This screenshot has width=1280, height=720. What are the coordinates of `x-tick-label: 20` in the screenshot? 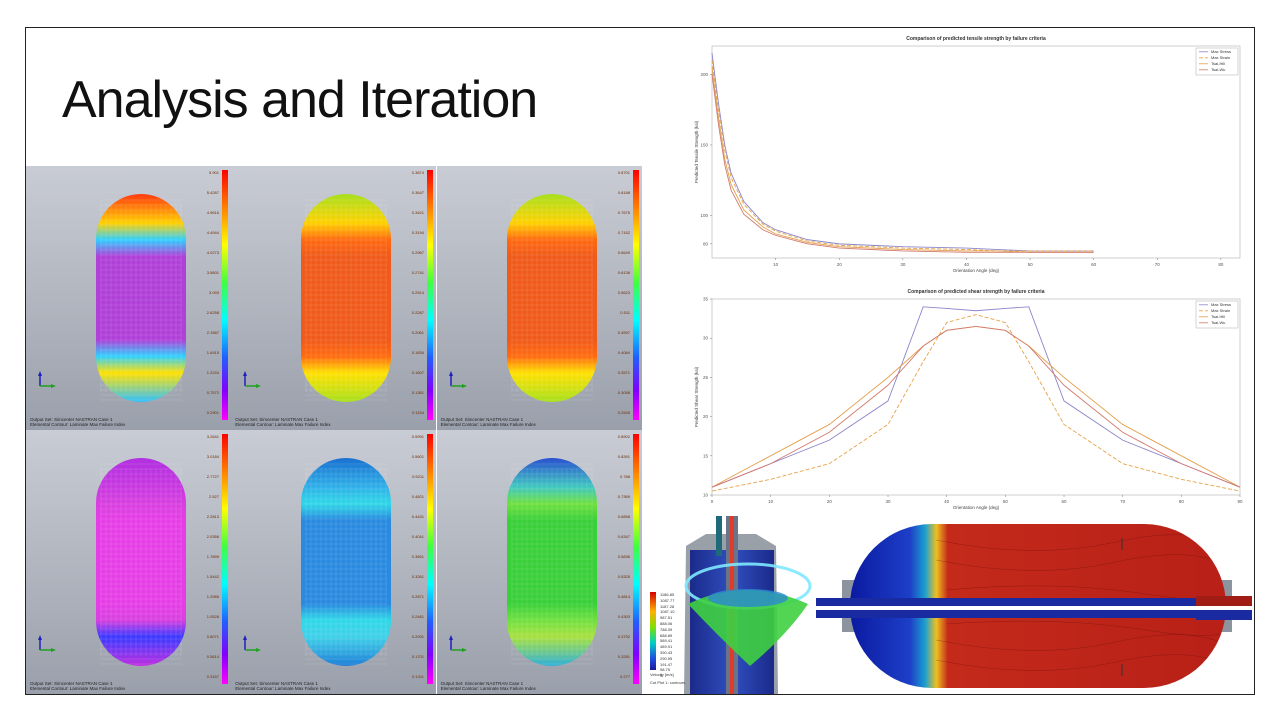 It's located at (830, 501).